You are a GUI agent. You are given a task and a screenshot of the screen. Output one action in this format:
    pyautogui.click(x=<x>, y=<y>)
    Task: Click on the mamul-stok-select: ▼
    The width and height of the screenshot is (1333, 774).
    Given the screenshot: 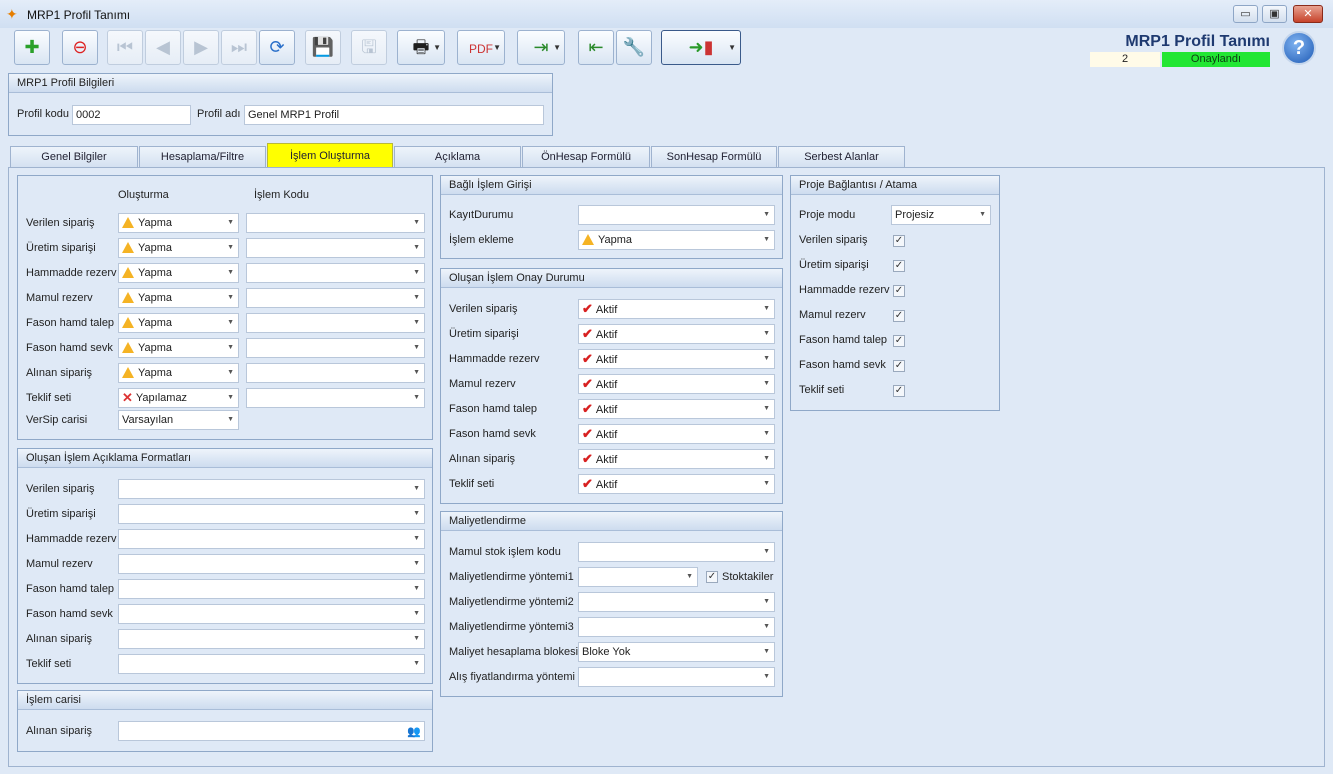 What is the action you would take?
    pyautogui.click(x=676, y=552)
    